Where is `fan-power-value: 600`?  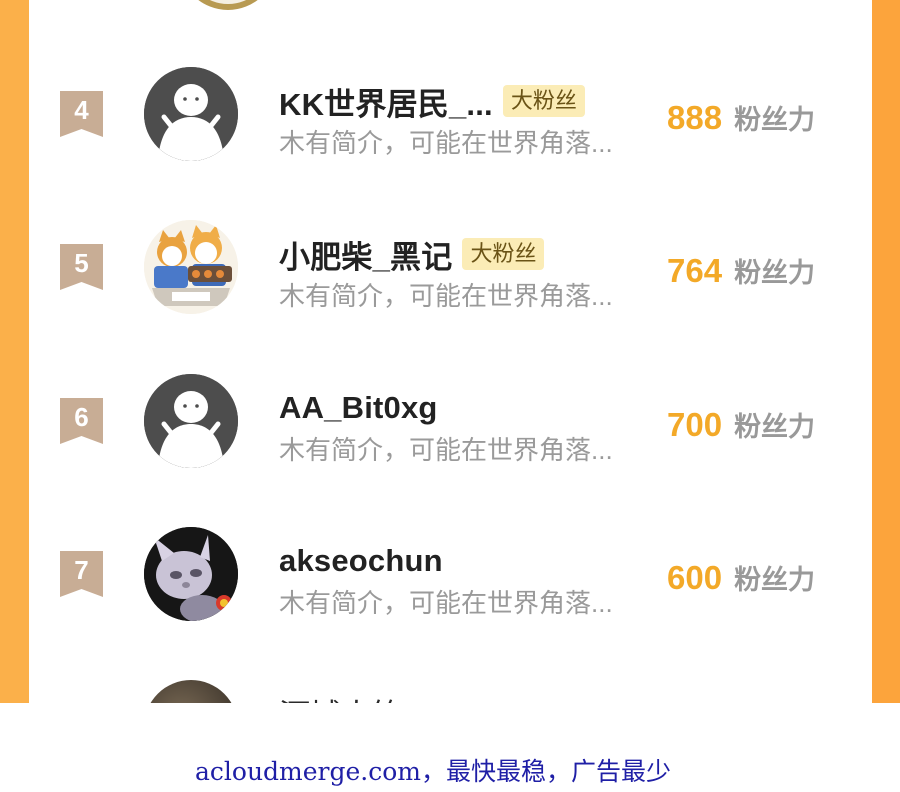 fan-power-value: 600 is located at coordinates (695, 577).